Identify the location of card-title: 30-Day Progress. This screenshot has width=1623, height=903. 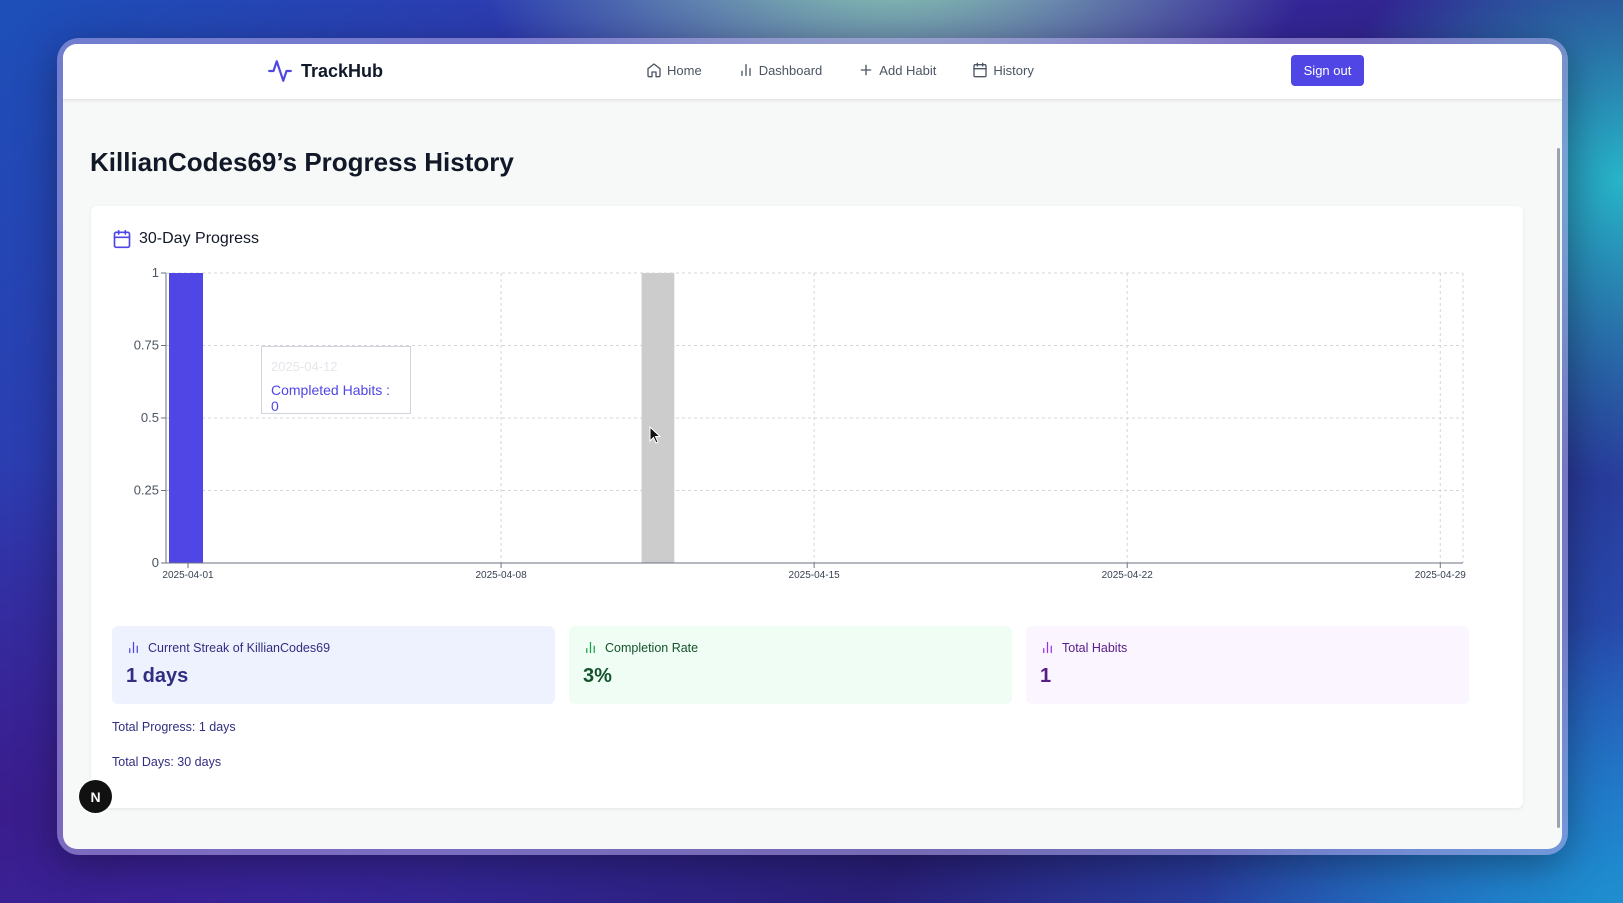
(199, 238).